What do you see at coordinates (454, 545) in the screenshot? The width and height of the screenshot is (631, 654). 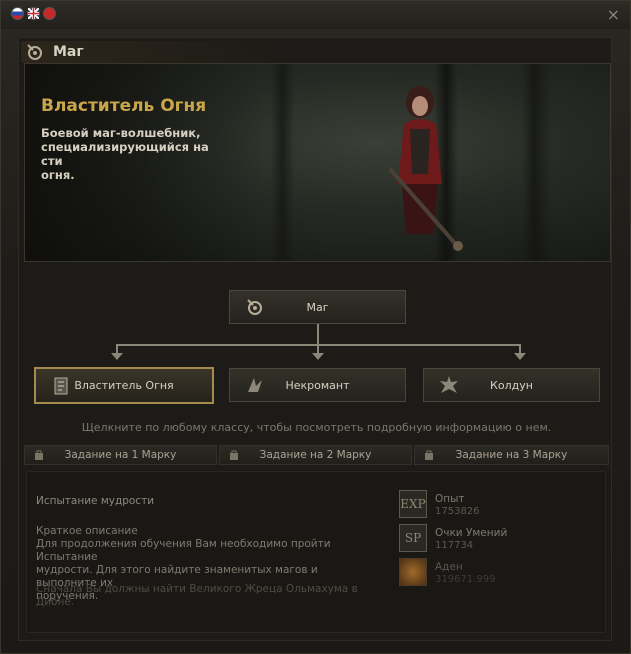 I see `reward-value: 117734` at bounding box center [454, 545].